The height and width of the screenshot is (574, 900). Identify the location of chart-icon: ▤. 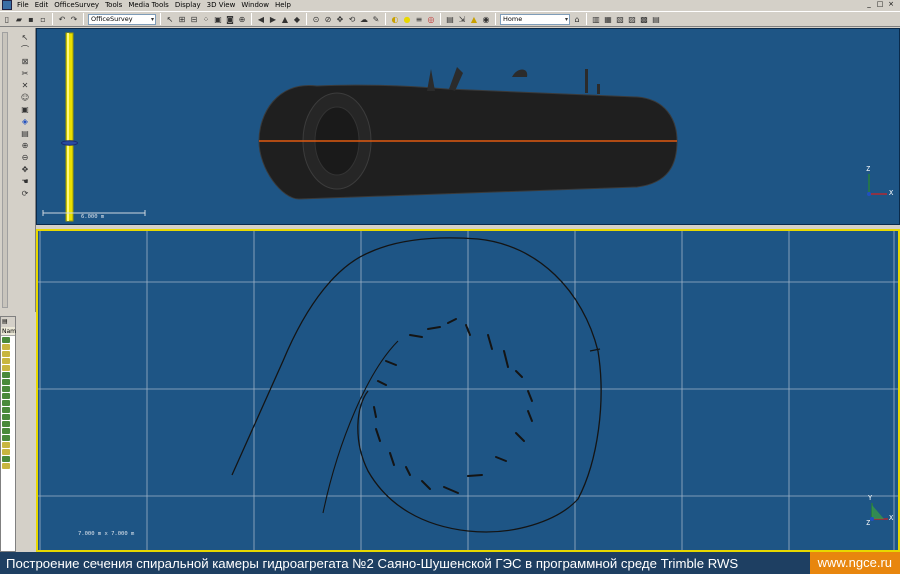
(25, 133).